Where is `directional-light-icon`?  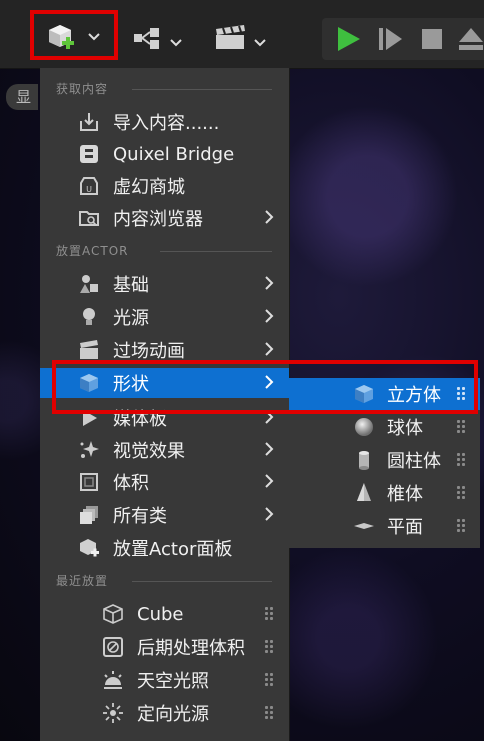 directional-light-icon is located at coordinates (113, 713).